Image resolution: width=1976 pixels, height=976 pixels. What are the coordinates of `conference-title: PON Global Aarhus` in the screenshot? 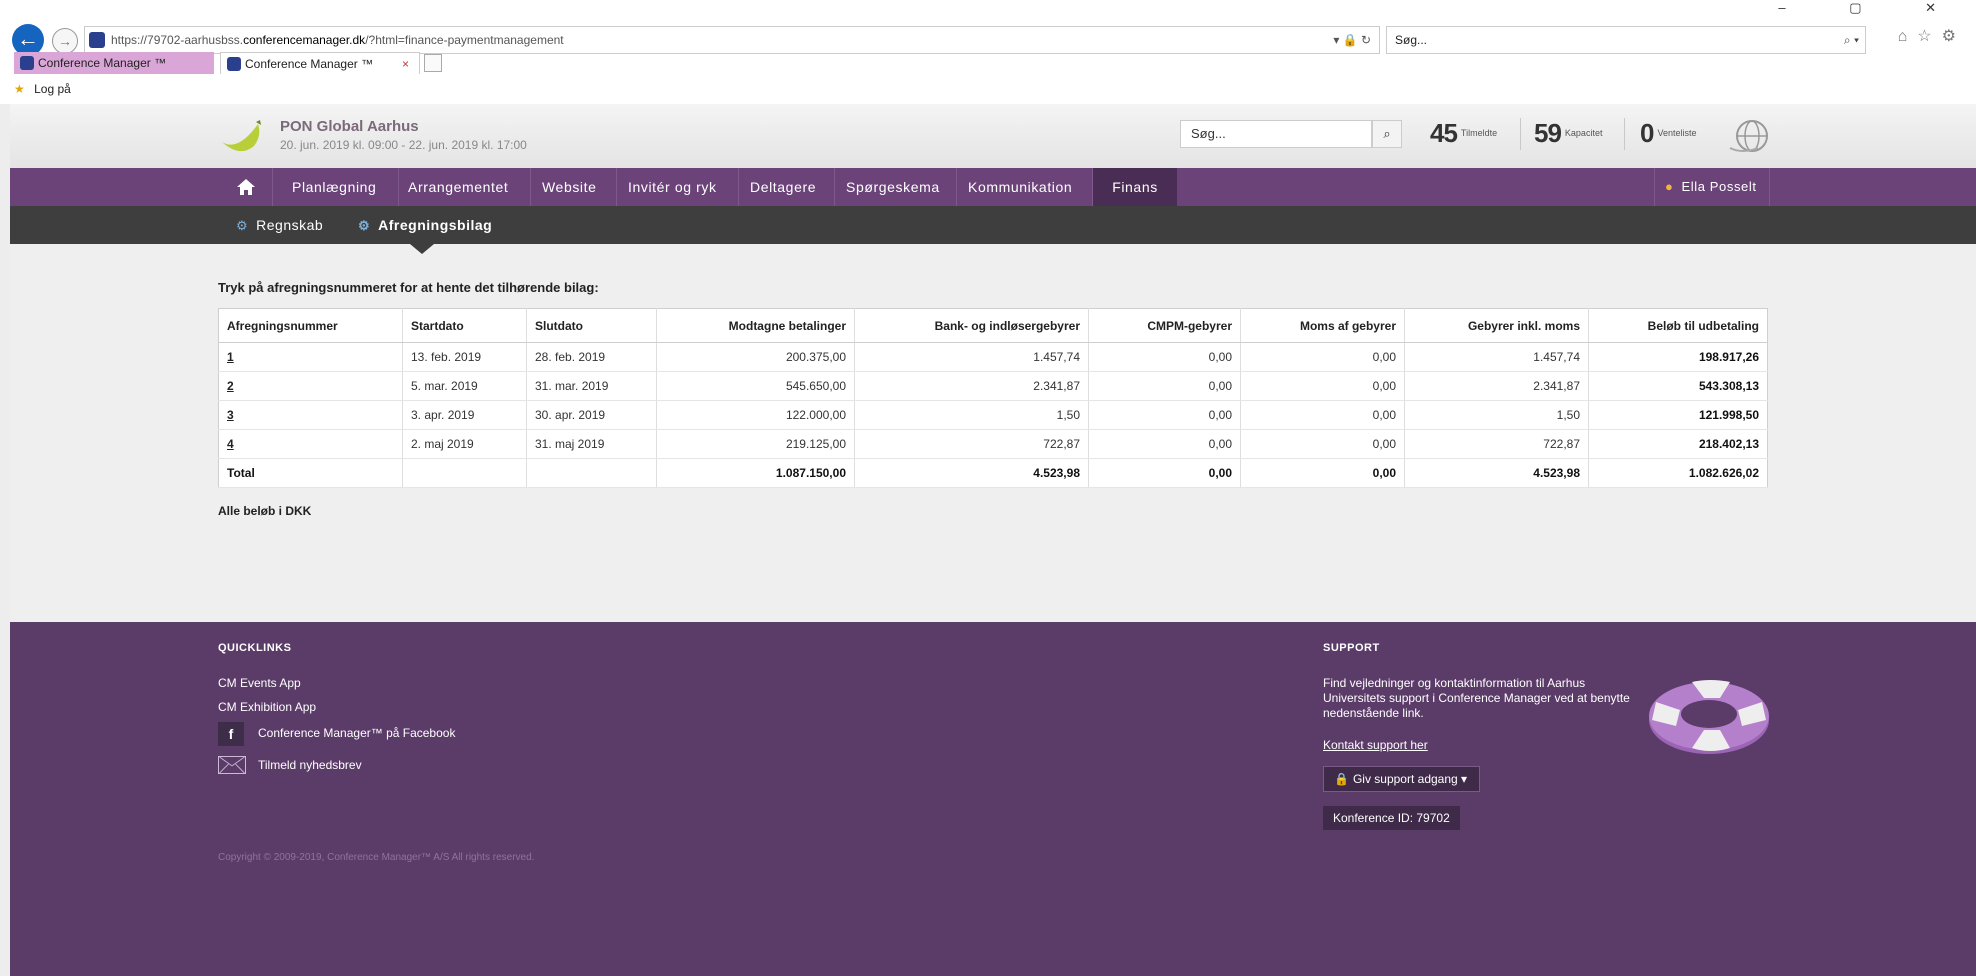 It's located at (349, 126).